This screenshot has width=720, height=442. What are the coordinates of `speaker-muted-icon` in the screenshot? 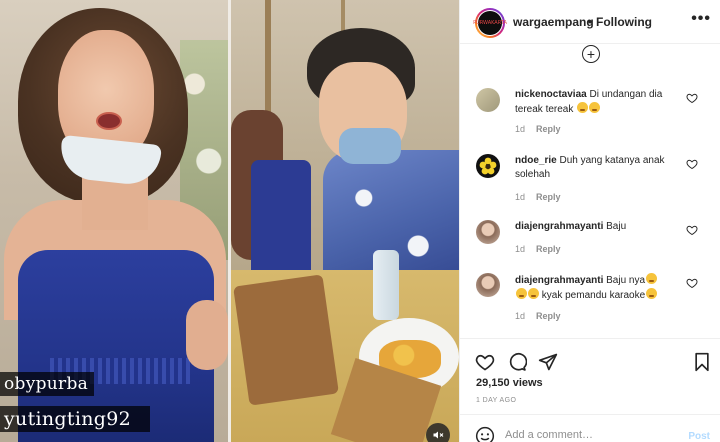 It's located at (438, 435).